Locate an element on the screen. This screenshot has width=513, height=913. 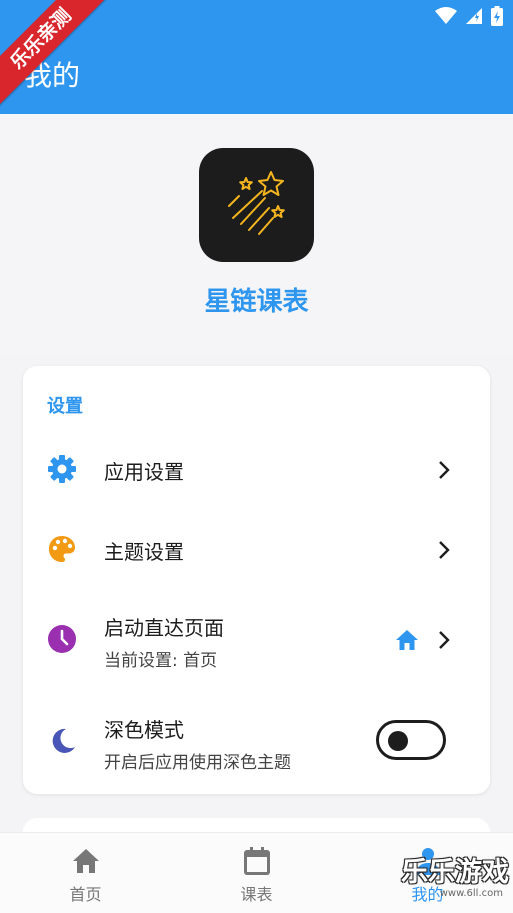
clock-icon is located at coordinates (62, 639).